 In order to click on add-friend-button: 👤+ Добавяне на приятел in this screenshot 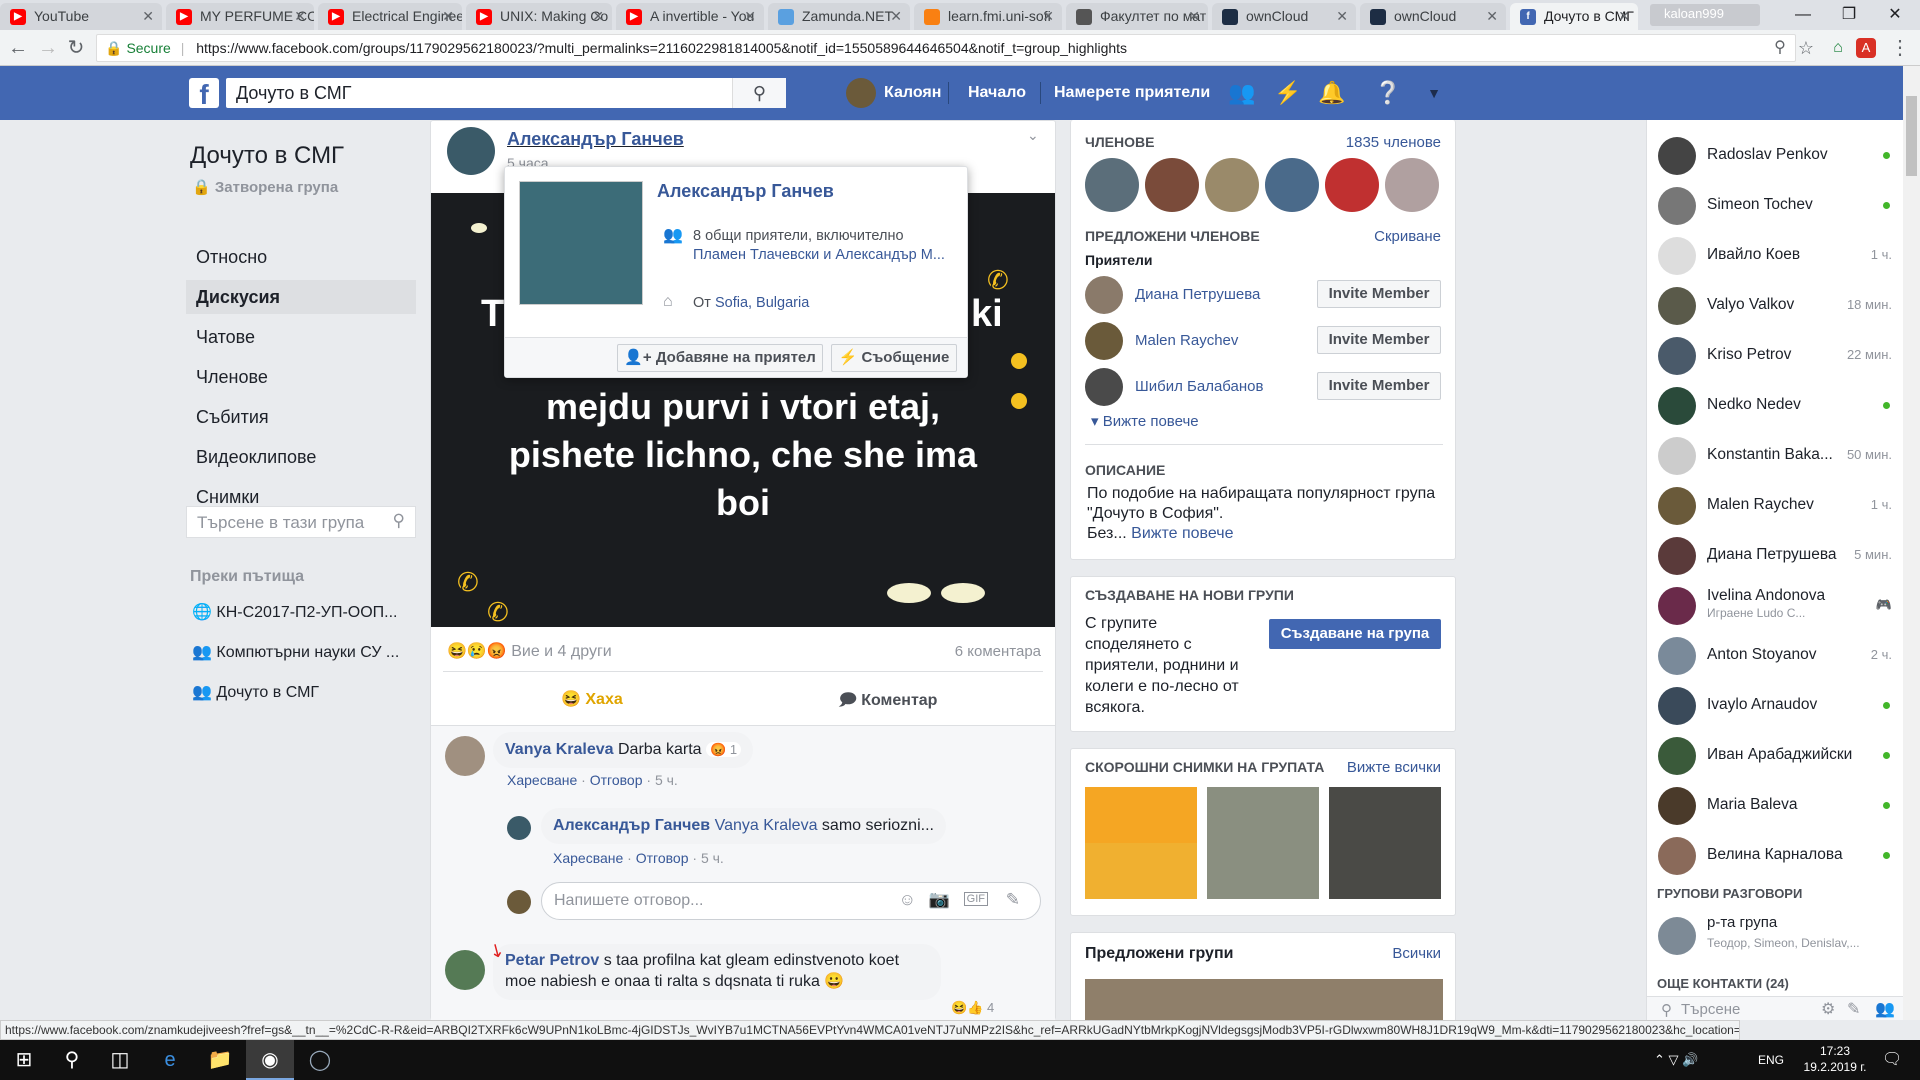, I will do `click(720, 358)`.